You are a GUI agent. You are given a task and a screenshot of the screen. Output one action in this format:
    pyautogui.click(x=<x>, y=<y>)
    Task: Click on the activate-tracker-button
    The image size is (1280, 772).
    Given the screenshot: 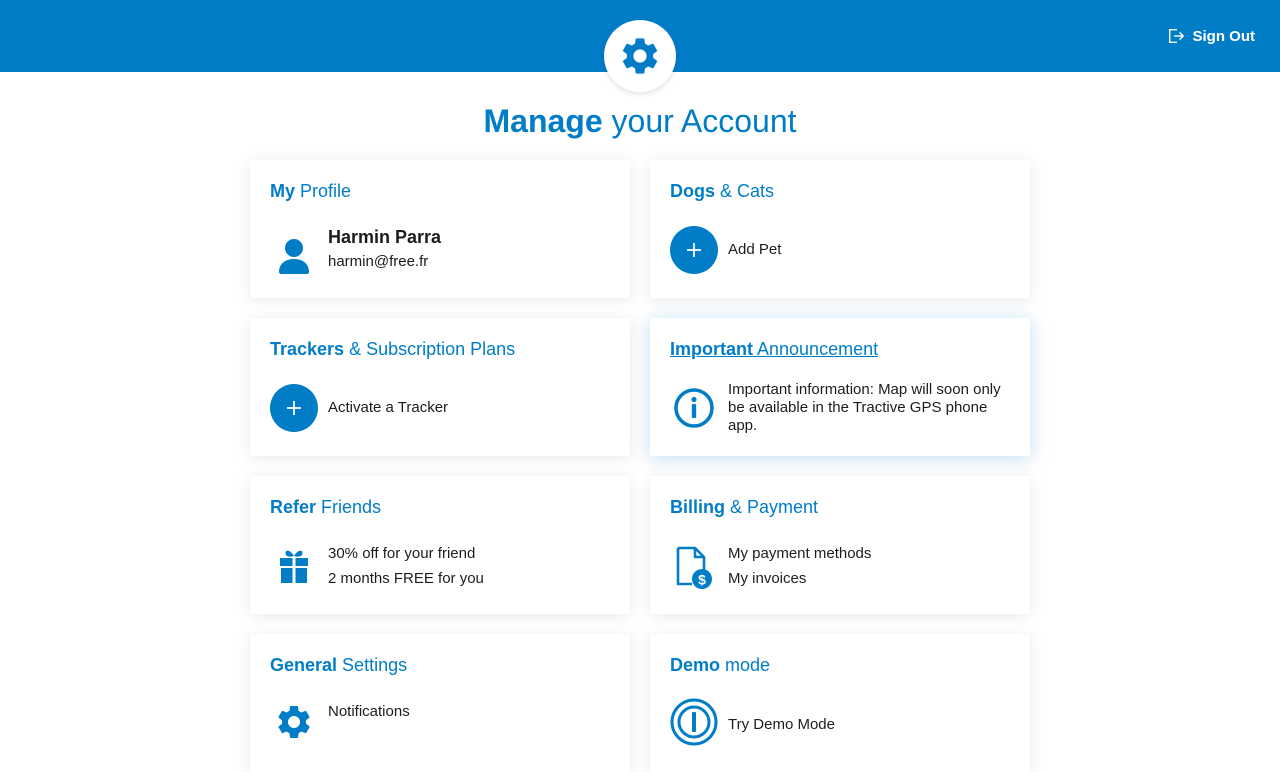 What is the action you would take?
    pyautogui.click(x=294, y=408)
    